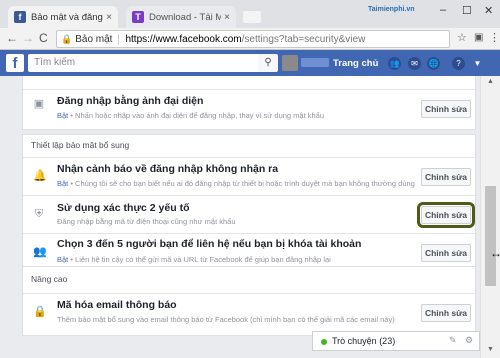 This screenshot has height=358, width=500. Describe the element at coordinates (43, 38) in the screenshot. I see `reload-icon: C` at that location.